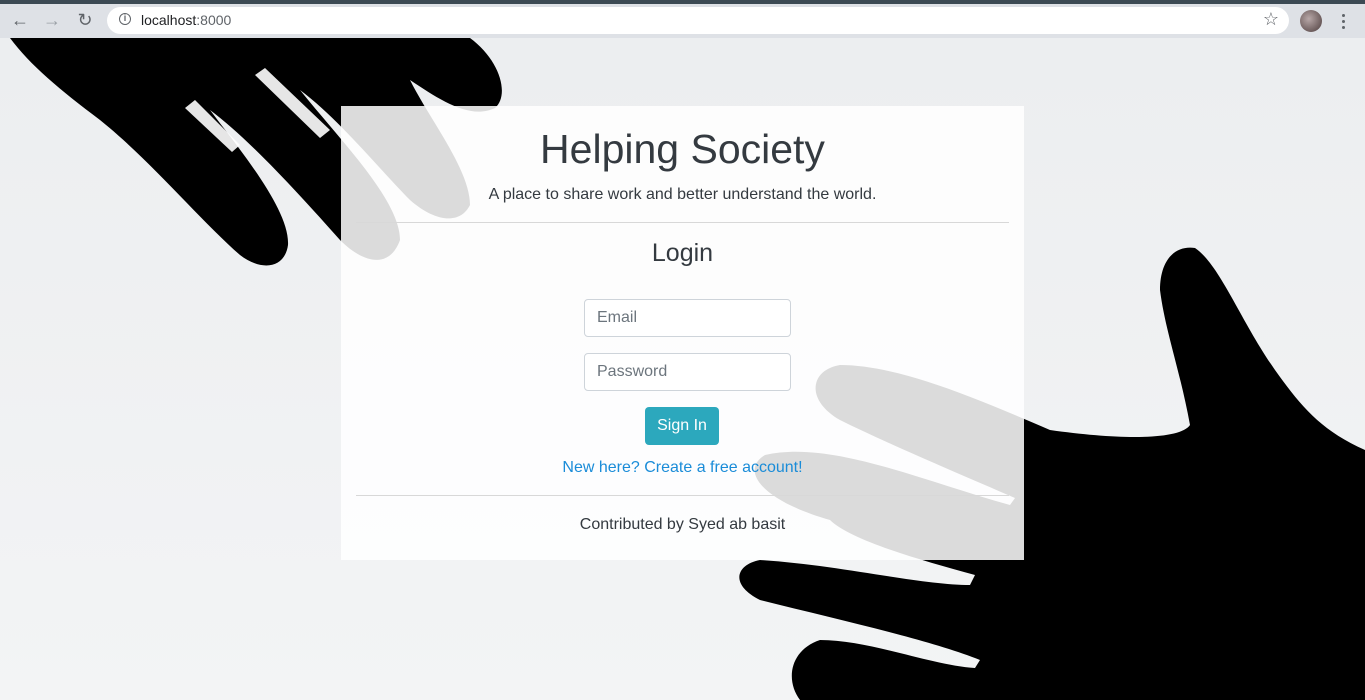  I want to click on url-text: localhost:8000, so click(186, 20).